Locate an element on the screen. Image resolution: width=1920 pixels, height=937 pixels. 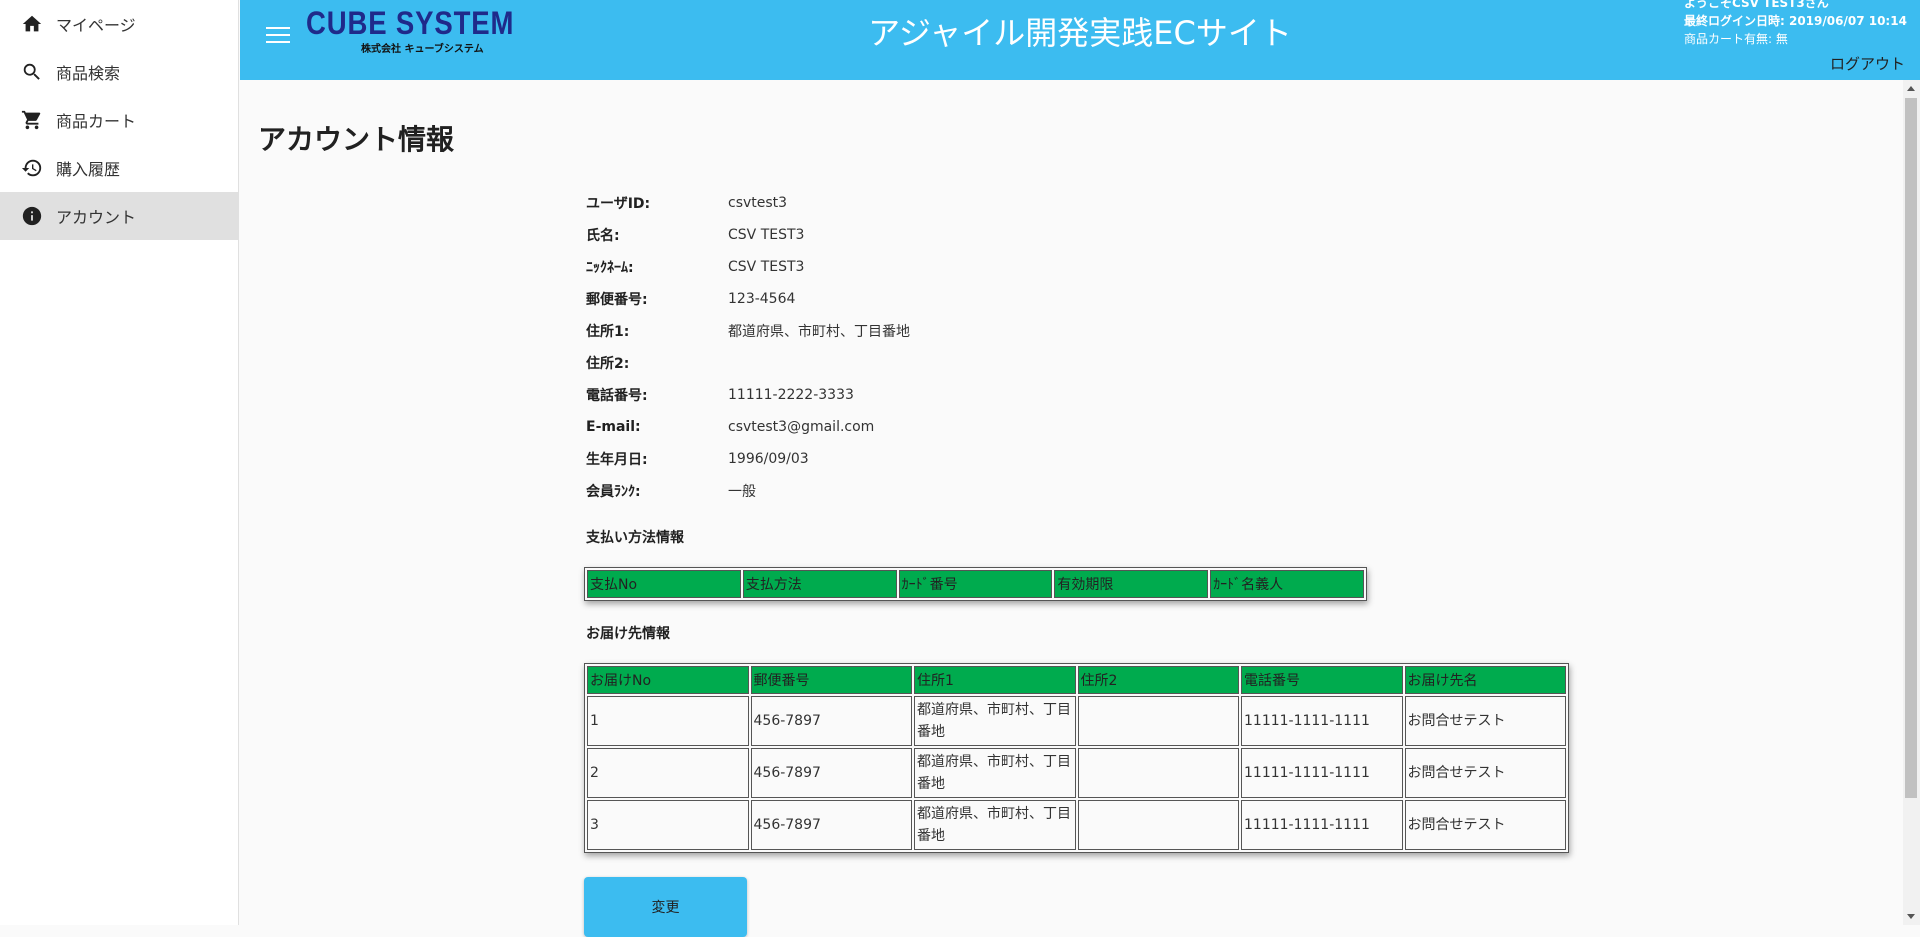
sidebar-item-label: 商品検索 is located at coordinates (88, 73).